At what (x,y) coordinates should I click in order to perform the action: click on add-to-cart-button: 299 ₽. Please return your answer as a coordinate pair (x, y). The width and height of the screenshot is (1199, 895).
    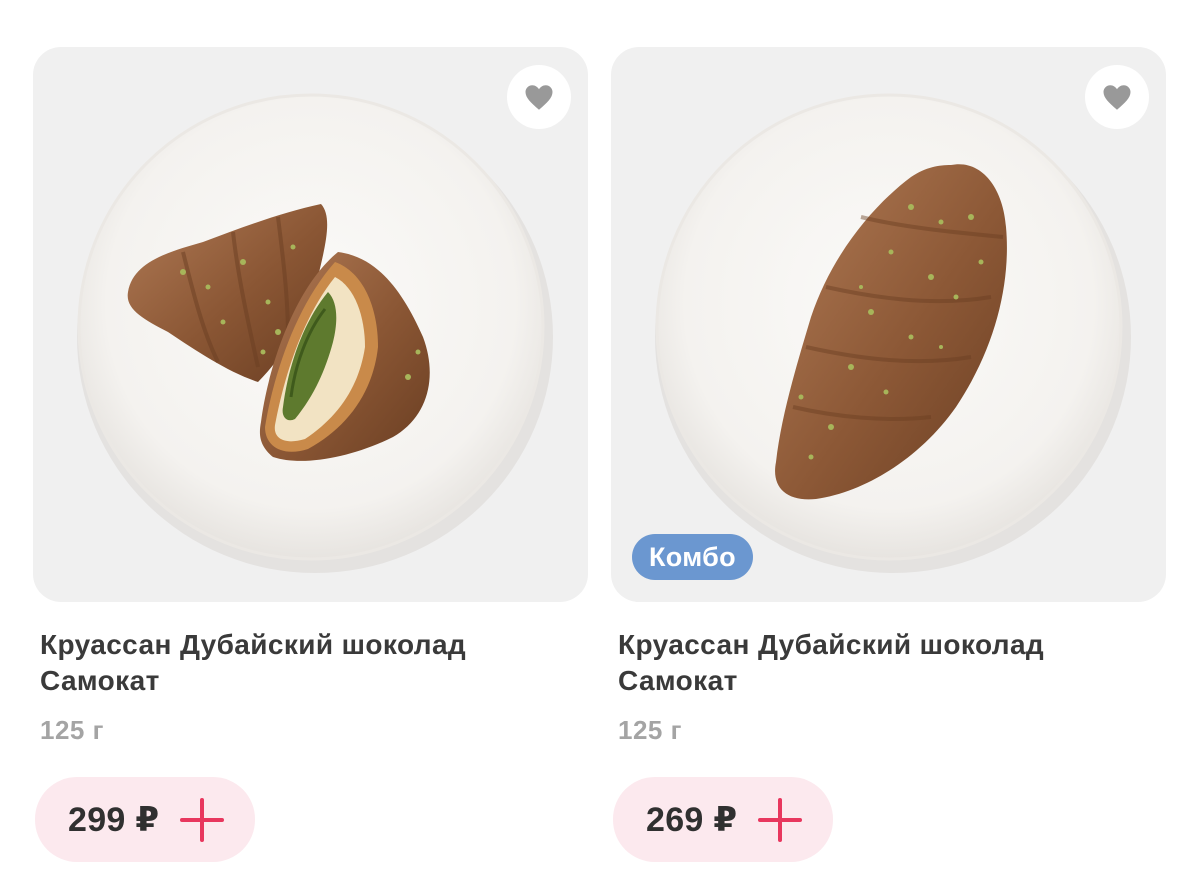
    Looking at the image, I should click on (145, 819).